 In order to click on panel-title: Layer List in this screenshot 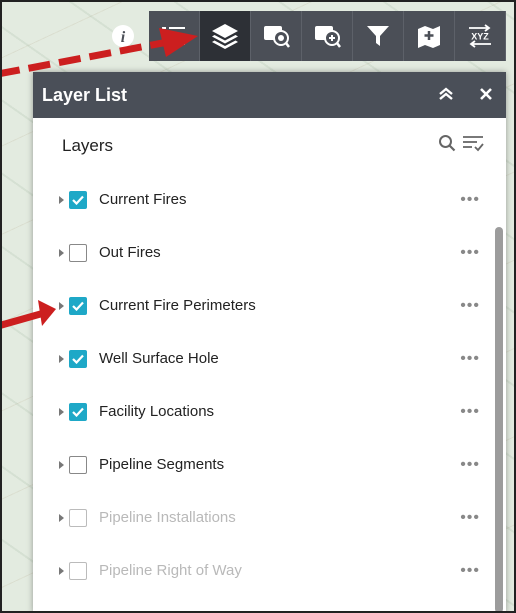, I will do `click(85, 94)`.